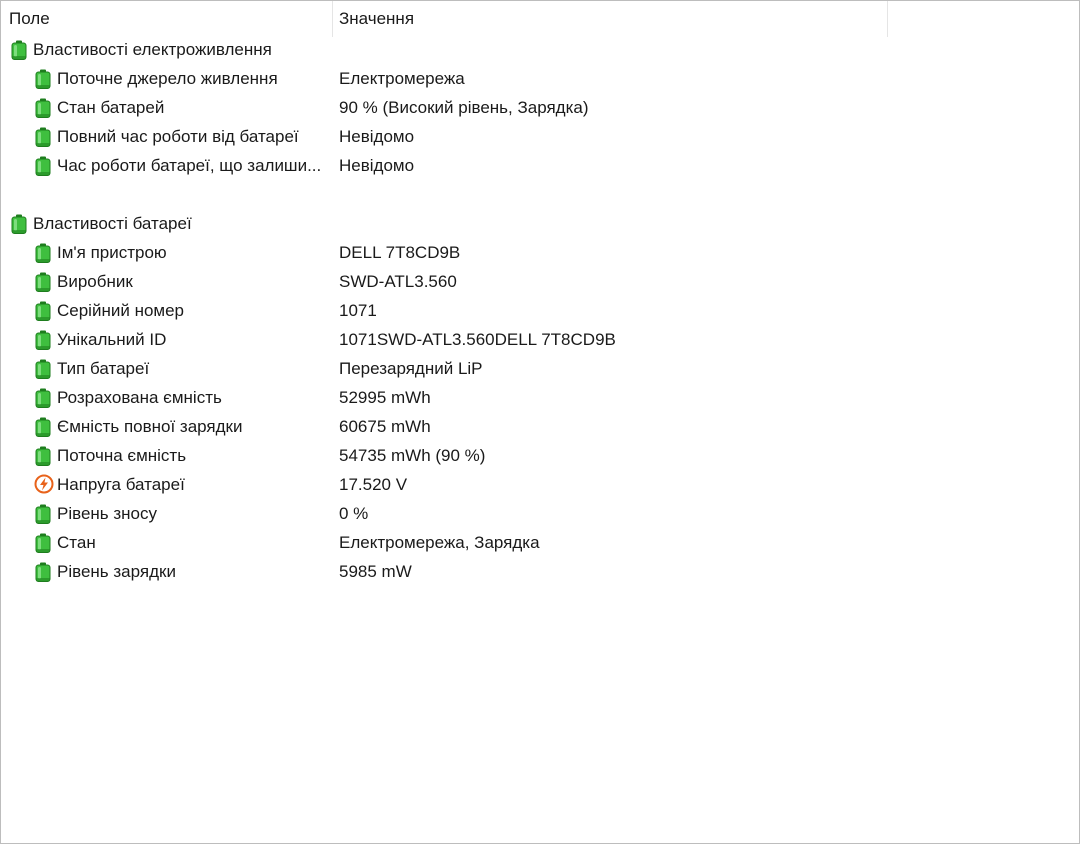  I want to click on property-row: Стан Електромережа, Зарядка, so click(540, 542).